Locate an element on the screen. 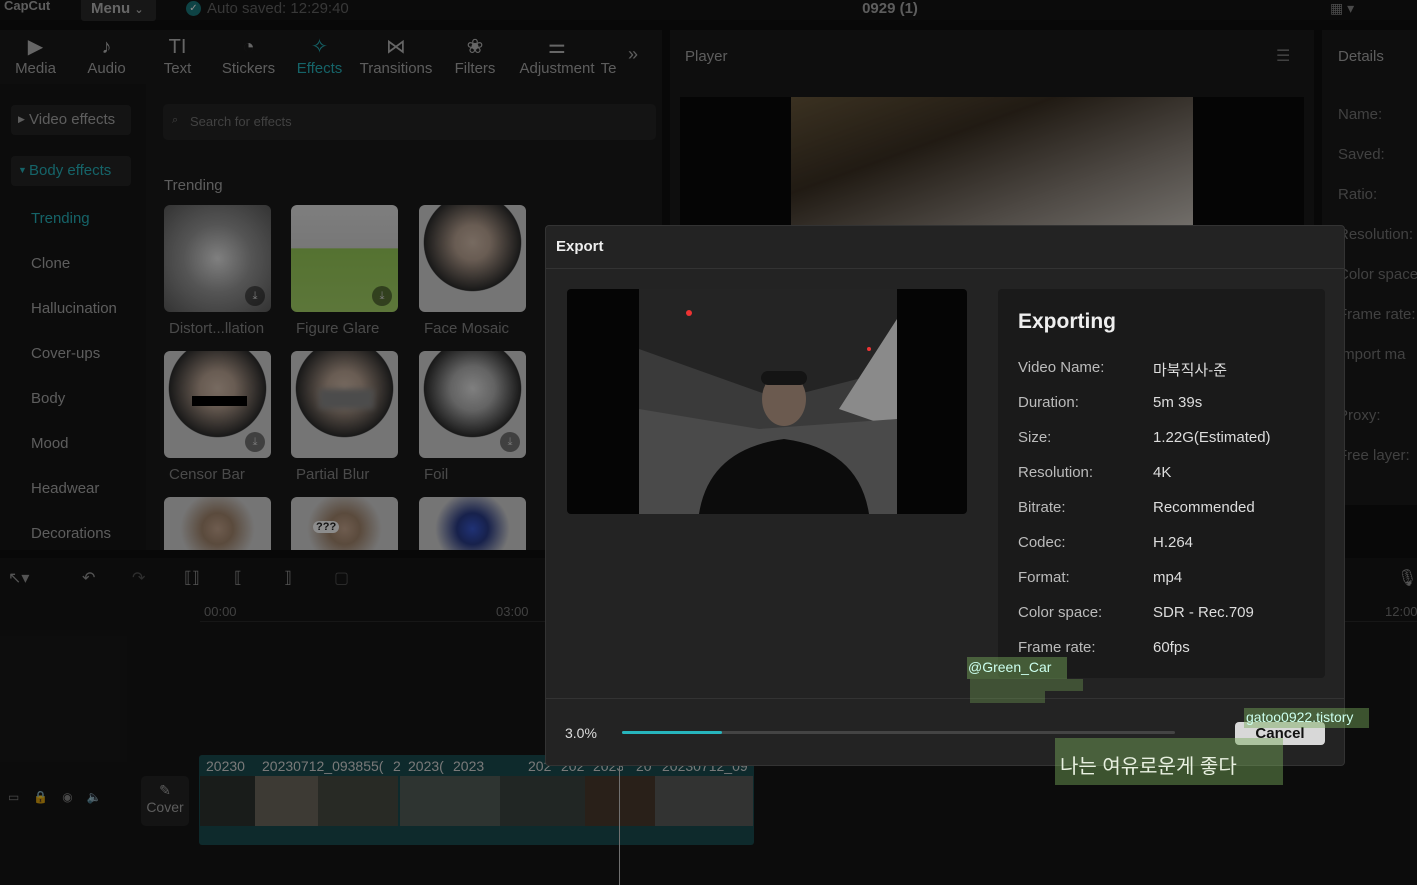 The height and width of the screenshot is (885, 1417). info-value-codec: H.264 is located at coordinates (1173, 542).